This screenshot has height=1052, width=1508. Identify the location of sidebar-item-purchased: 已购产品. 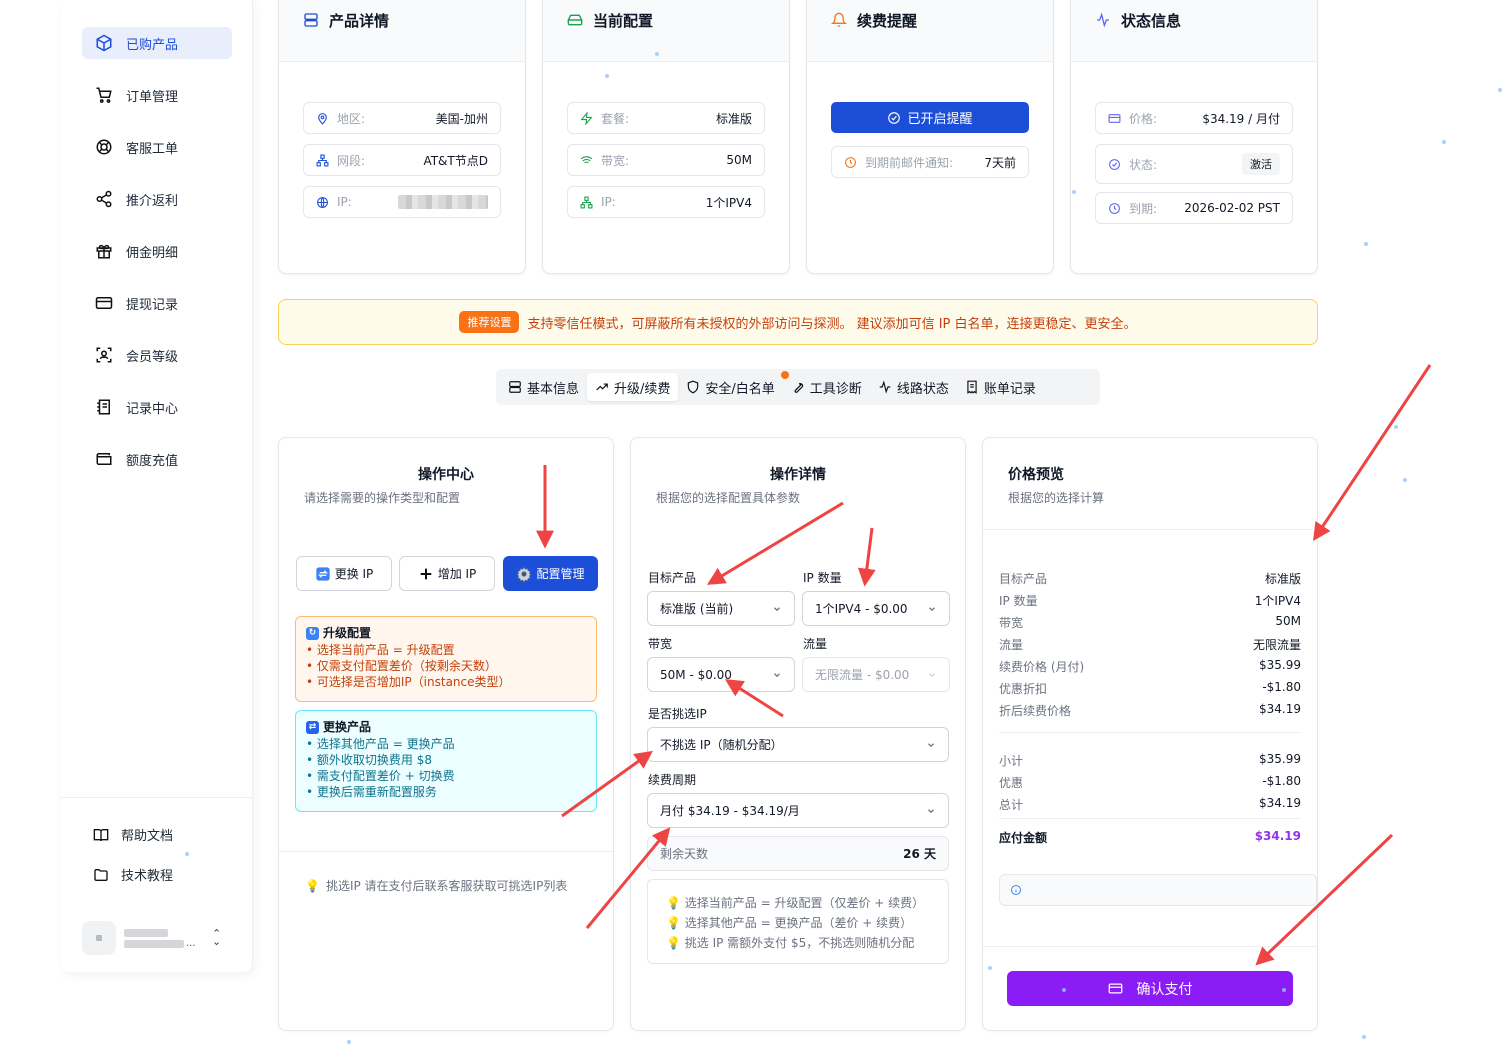
(157, 43).